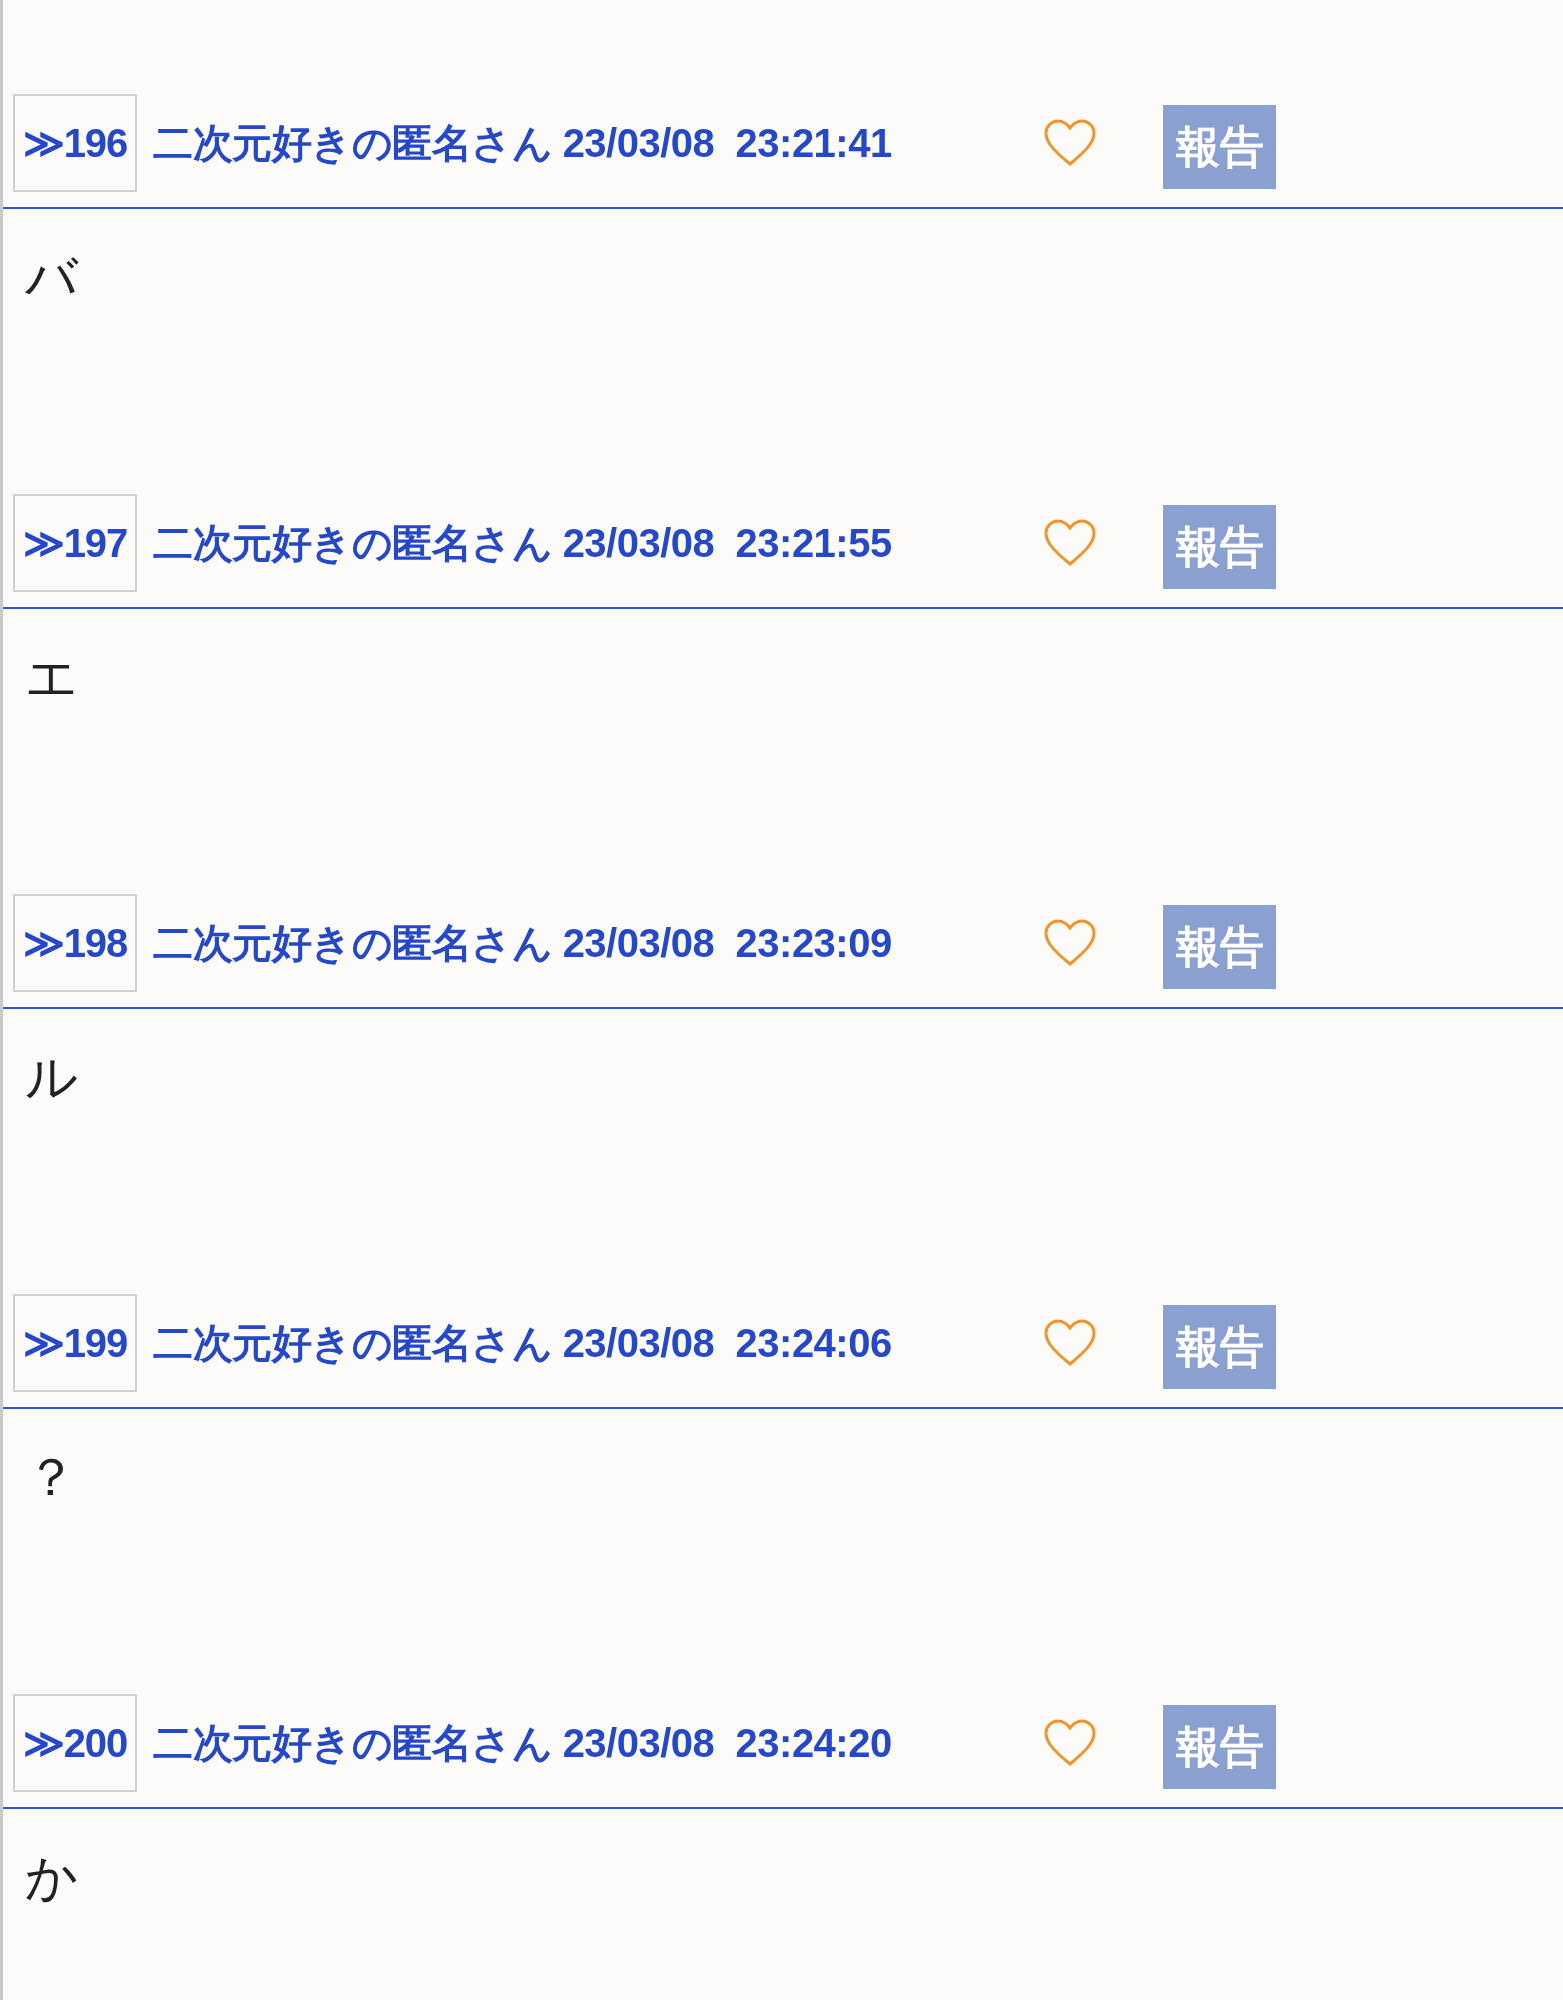  Describe the element at coordinates (523, 943) in the screenshot. I see `post-meta: 二次元好きの匿名さん 23/03/08 23:23:09` at that location.